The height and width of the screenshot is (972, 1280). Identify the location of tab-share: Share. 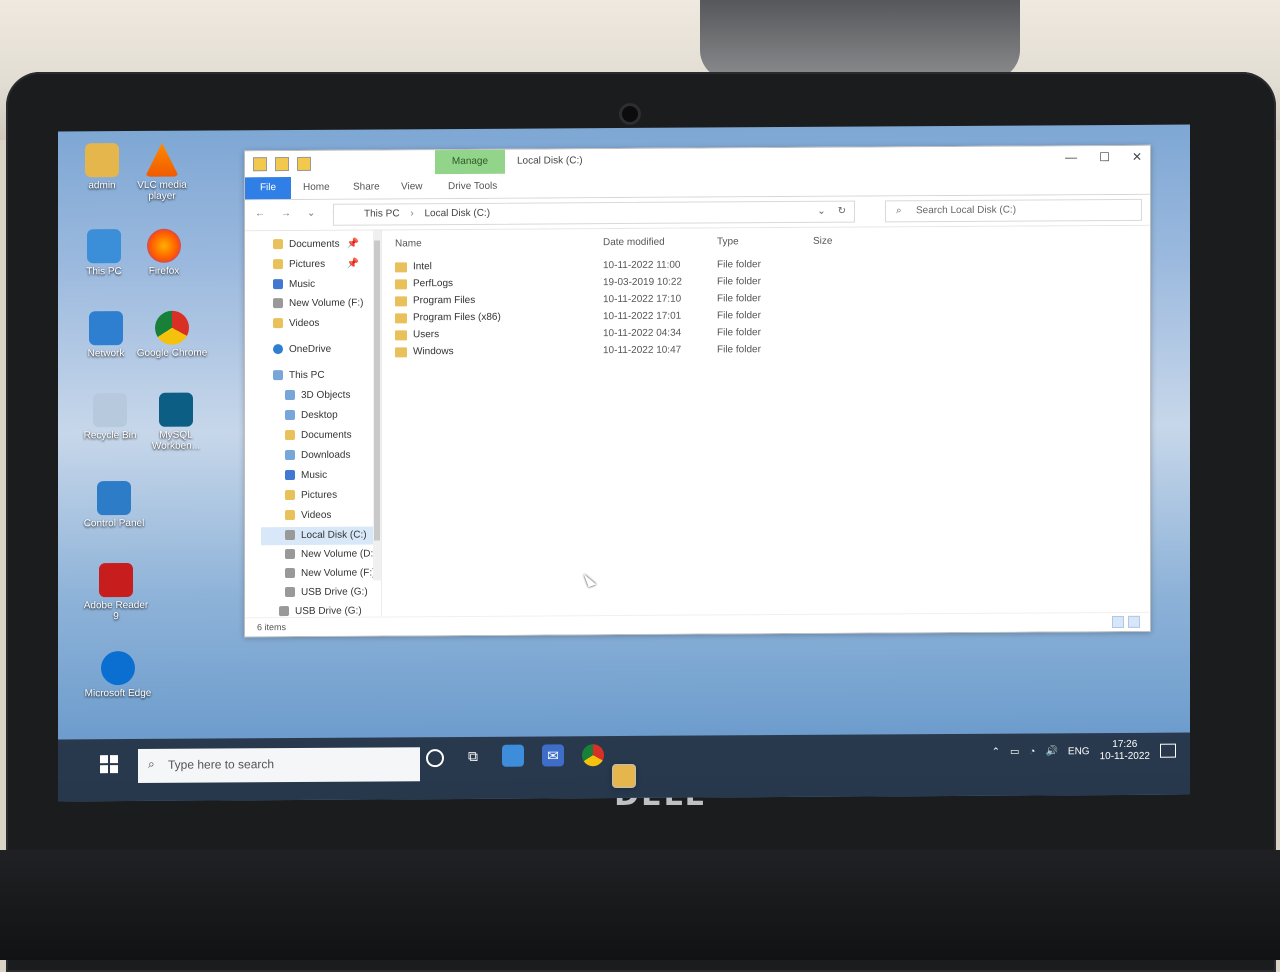
(366, 186).